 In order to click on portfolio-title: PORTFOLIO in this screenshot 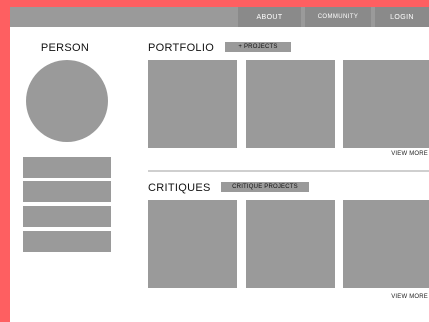, I will do `click(181, 48)`.